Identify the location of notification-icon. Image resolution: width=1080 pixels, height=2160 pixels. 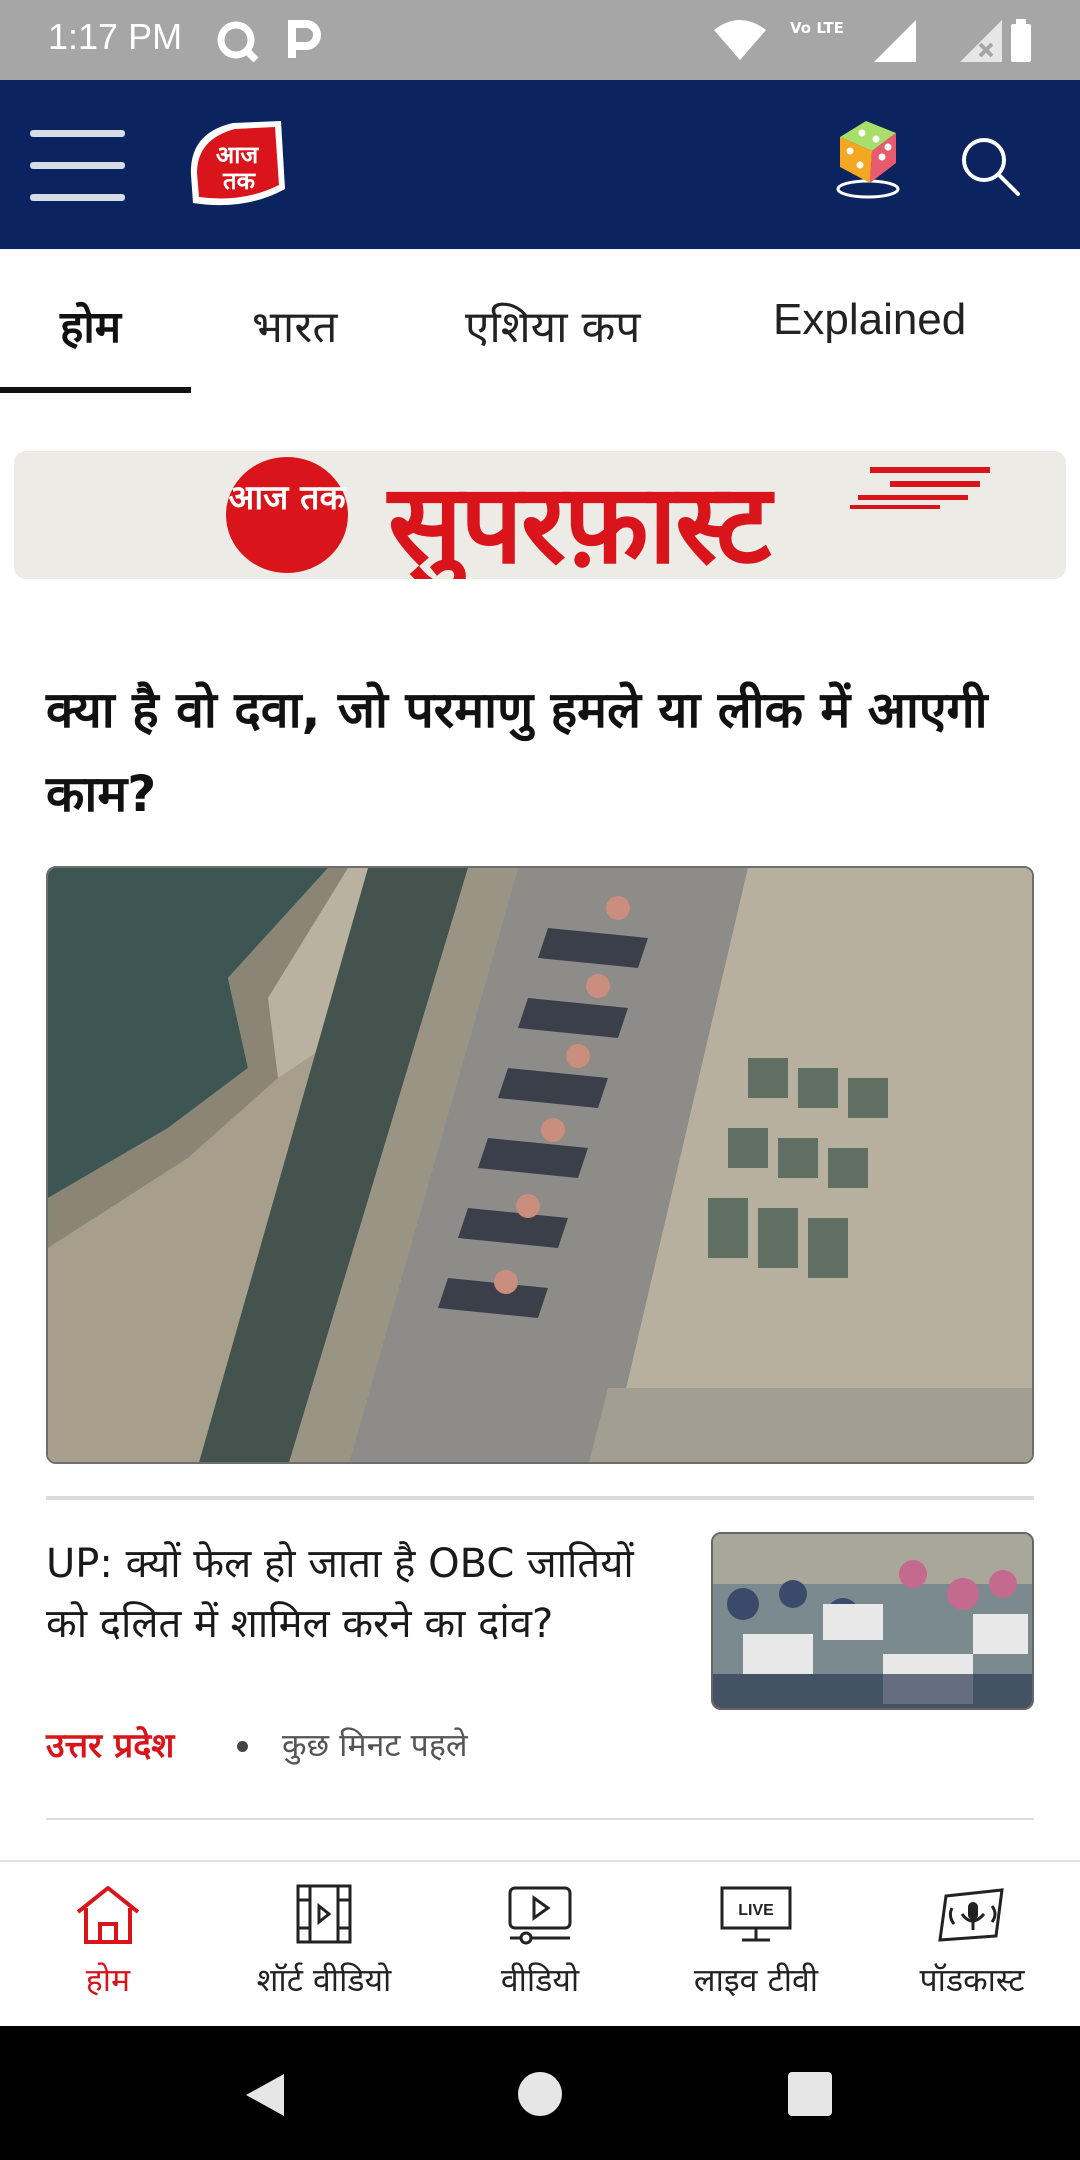
(238, 41).